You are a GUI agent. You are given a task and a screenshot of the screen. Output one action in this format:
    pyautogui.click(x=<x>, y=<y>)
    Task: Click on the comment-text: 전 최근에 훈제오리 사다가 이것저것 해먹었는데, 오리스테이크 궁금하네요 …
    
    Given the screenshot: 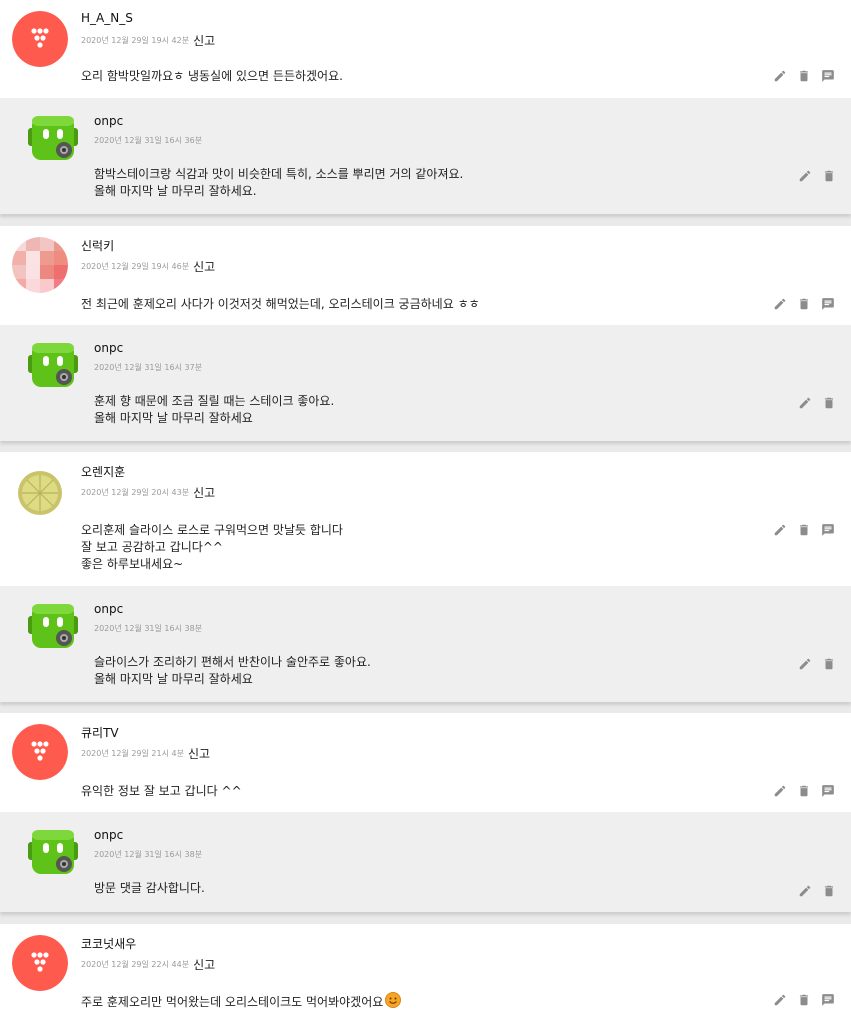 What is the action you would take?
    pyautogui.click(x=280, y=304)
    